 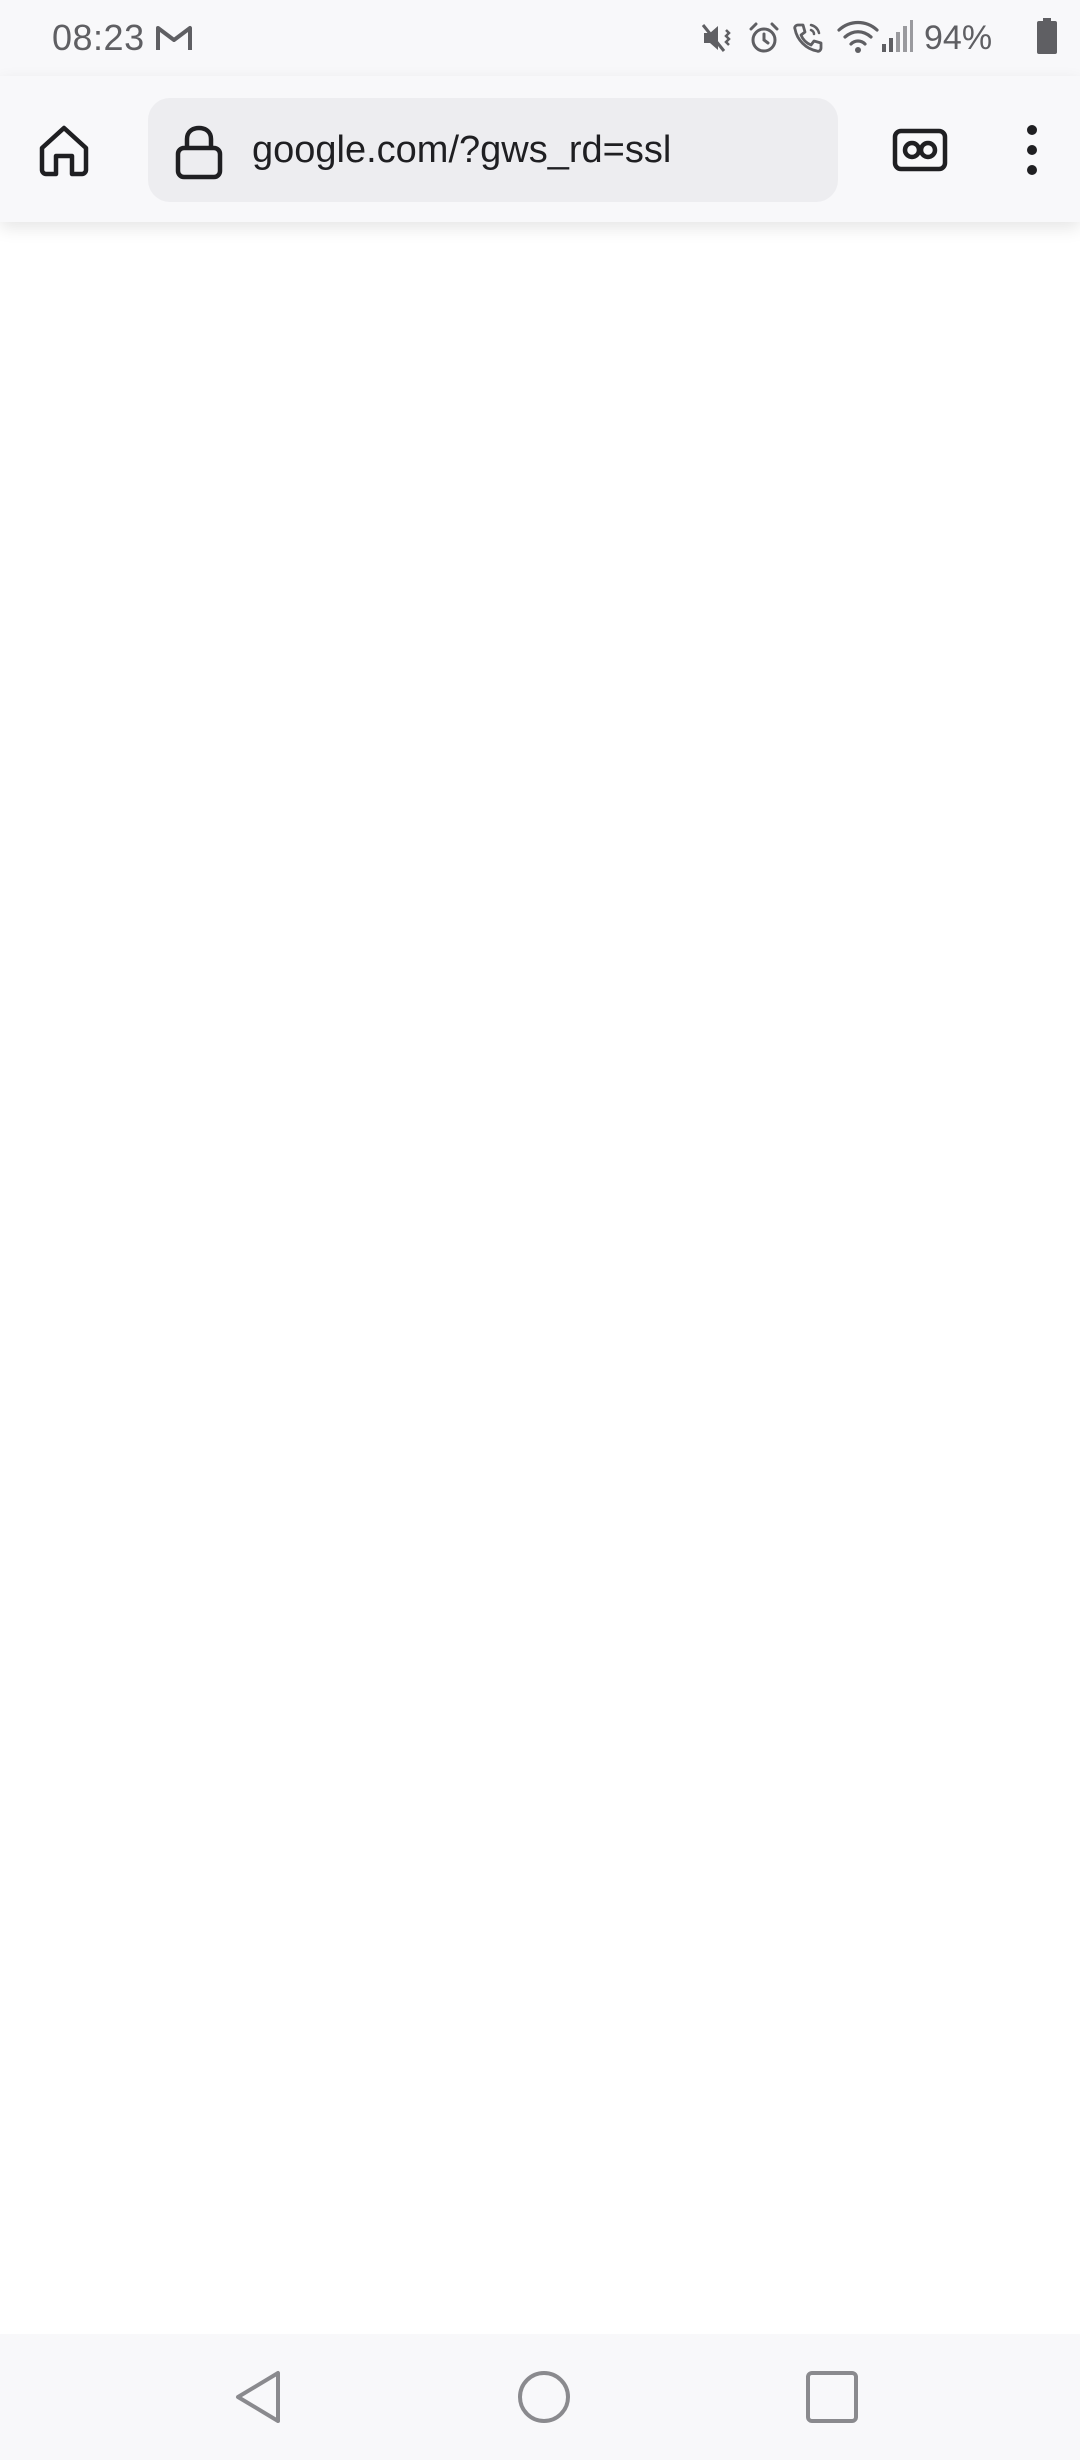 What do you see at coordinates (897, 36) in the screenshot?
I see `cell-signal-icon` at bounding box center [897, 36].